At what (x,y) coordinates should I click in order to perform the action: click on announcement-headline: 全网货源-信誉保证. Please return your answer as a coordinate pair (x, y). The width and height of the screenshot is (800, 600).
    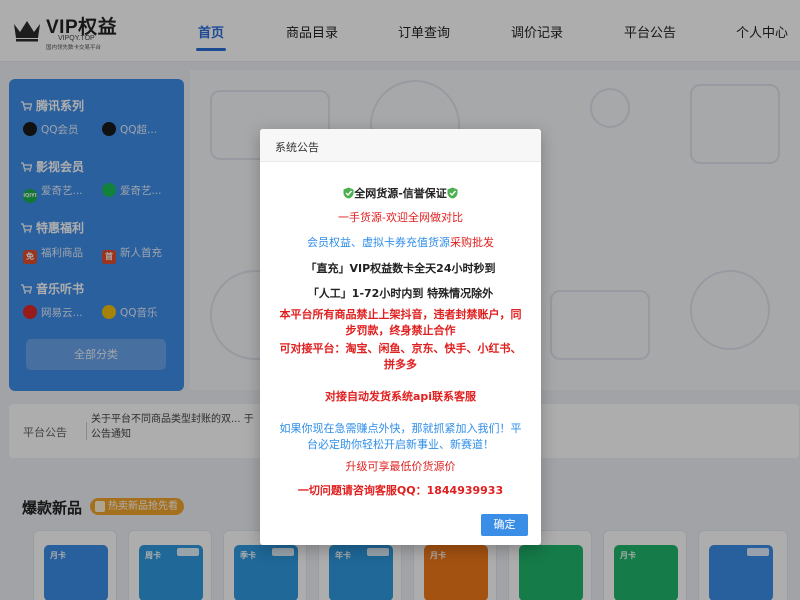
    Looking at the image, I should click on (400, 193).